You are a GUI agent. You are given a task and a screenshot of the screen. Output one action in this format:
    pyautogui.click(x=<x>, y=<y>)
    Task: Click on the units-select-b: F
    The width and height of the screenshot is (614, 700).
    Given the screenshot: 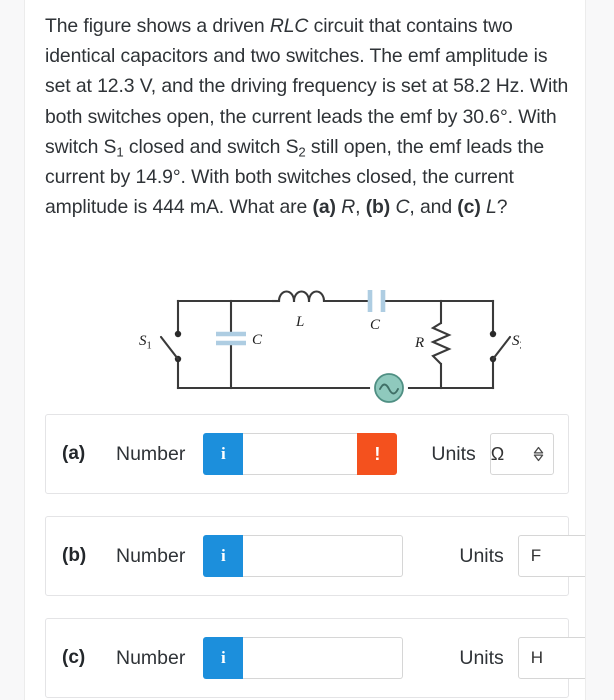 What is the action you would take?
    pyautogui.click(x=551, y=556)
    